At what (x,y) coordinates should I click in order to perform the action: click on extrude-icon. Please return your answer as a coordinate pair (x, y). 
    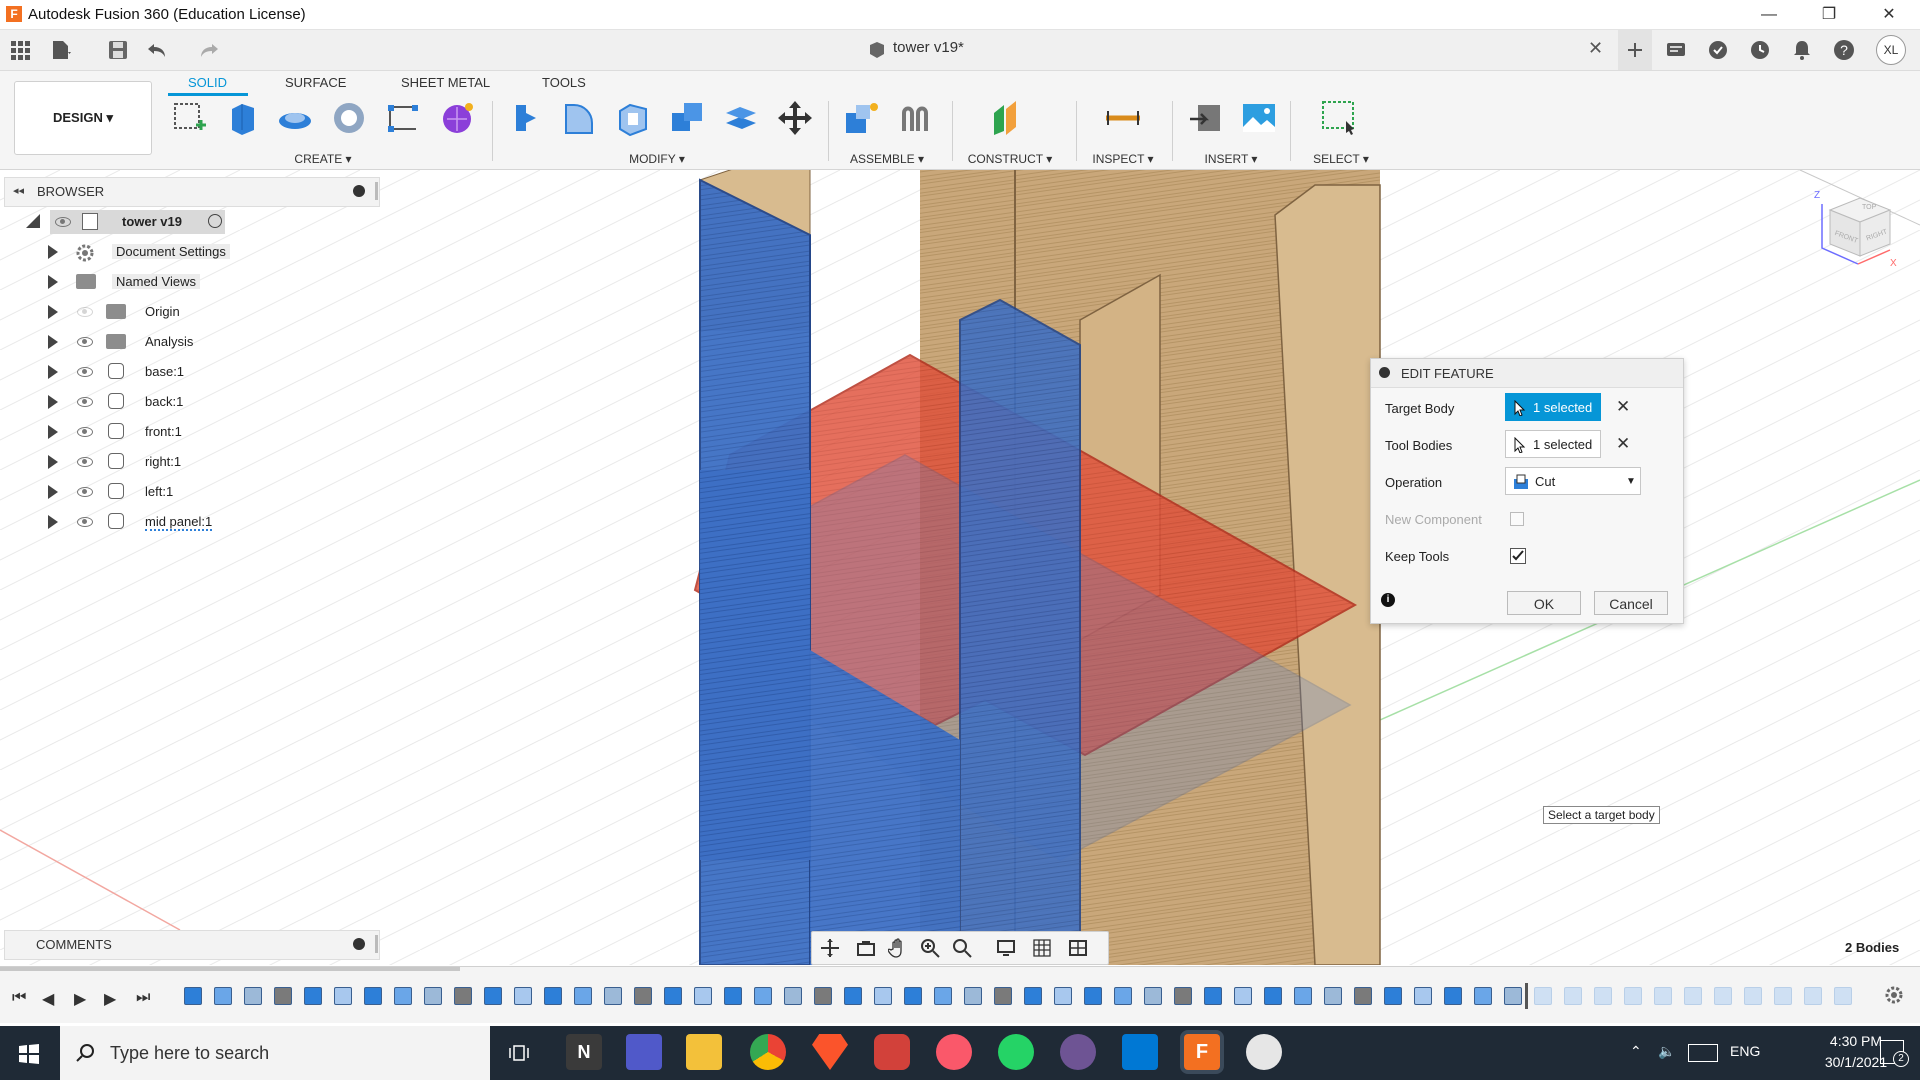
    Looking at the image, I should click on (243, 118).